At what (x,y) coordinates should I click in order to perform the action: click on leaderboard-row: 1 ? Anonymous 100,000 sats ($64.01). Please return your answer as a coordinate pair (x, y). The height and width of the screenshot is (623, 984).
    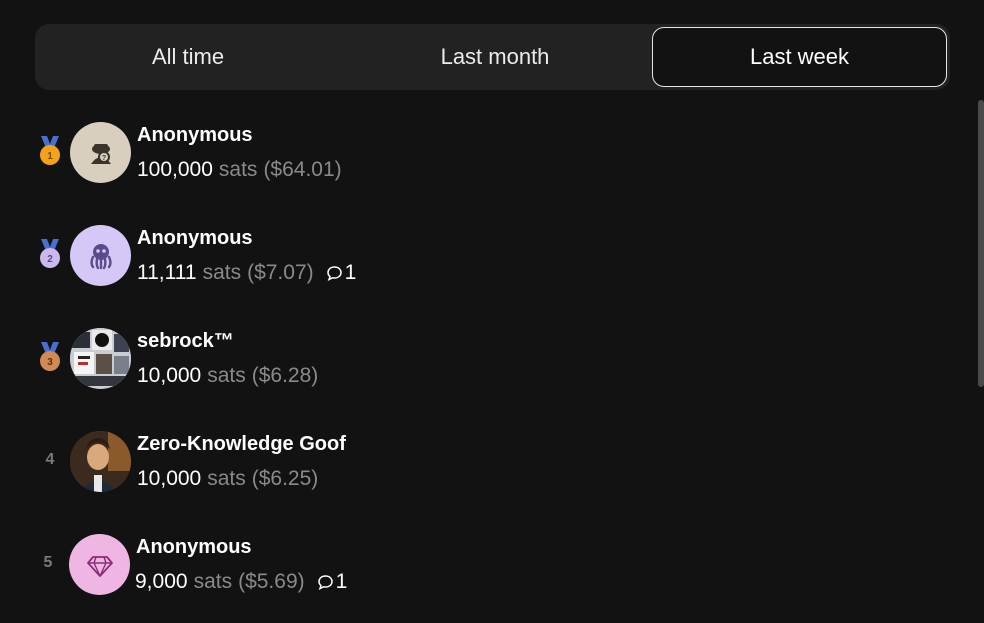
    Looking at the image, I should click on (480, 154).